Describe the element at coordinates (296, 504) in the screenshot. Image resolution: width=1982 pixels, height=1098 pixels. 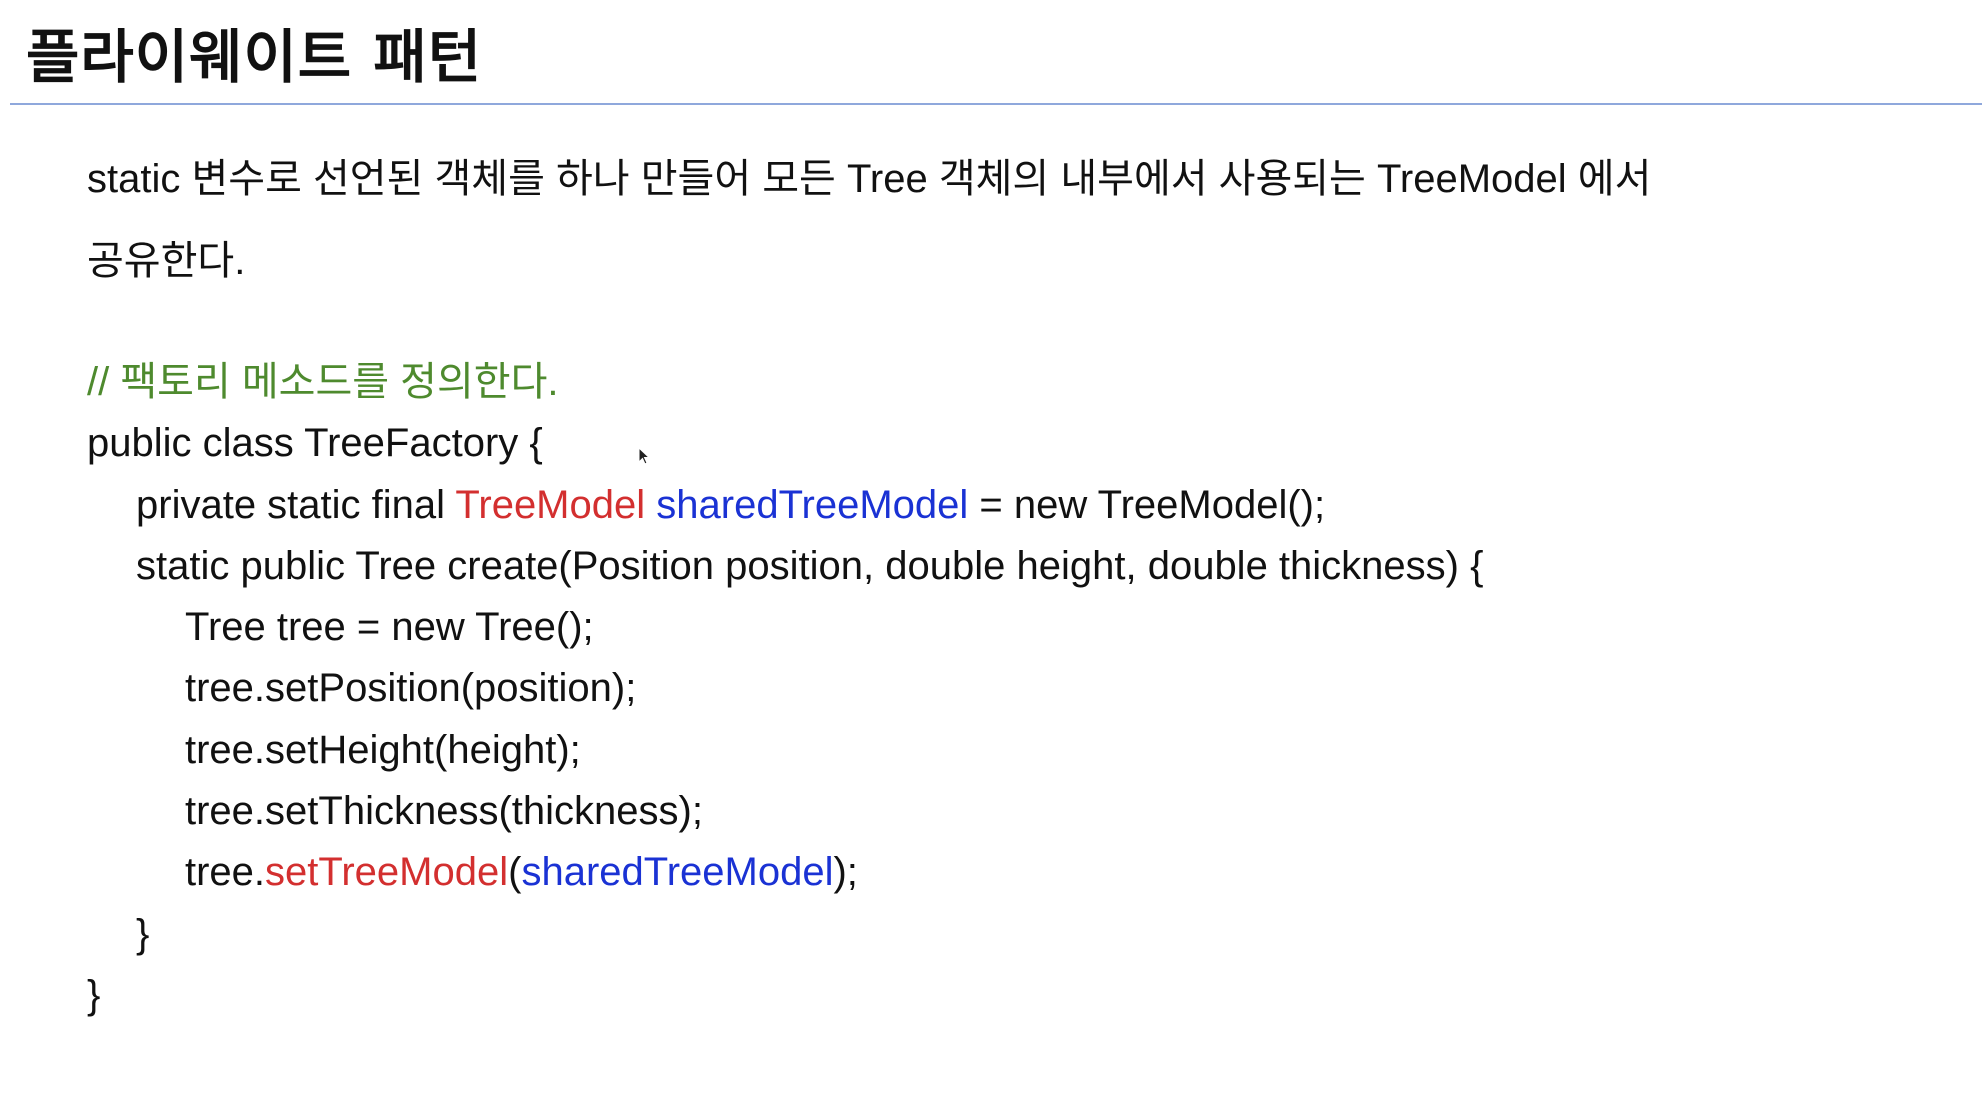
I see `code-field-prefix: private static final` at that location.